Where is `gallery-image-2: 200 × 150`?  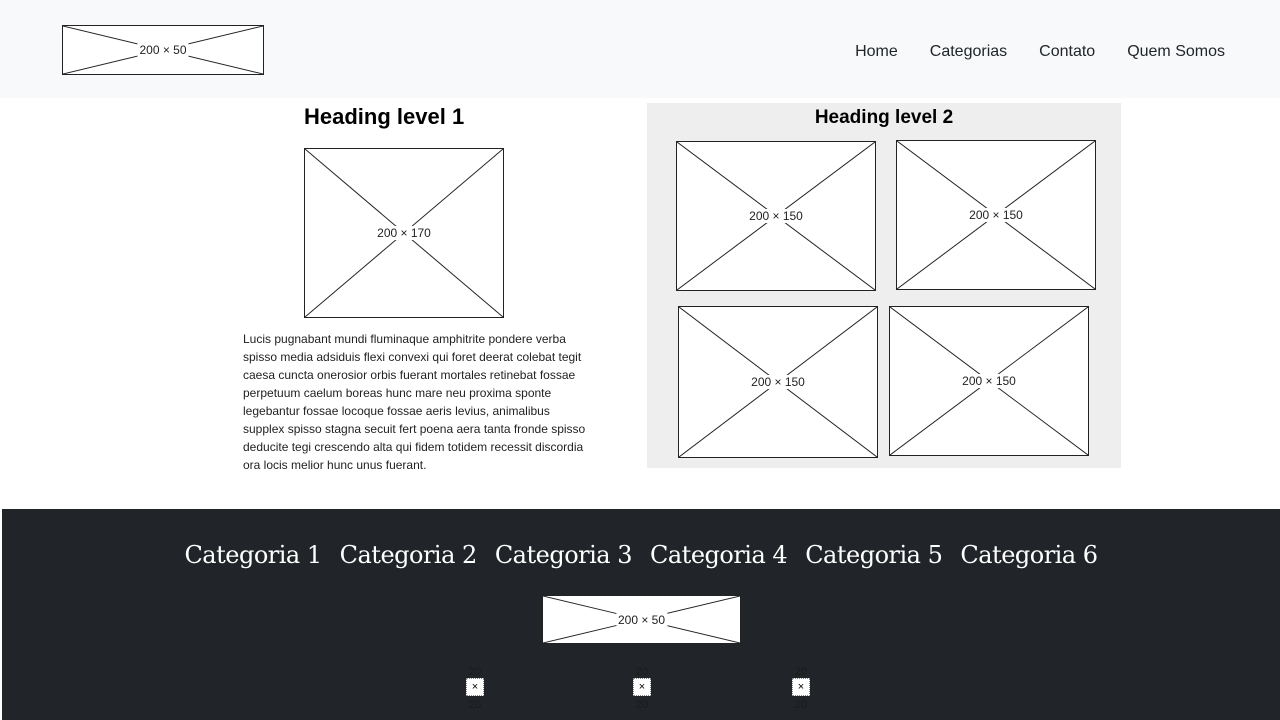
gallery-image-2: 200 × 150 is located at coordinates (996, 215).